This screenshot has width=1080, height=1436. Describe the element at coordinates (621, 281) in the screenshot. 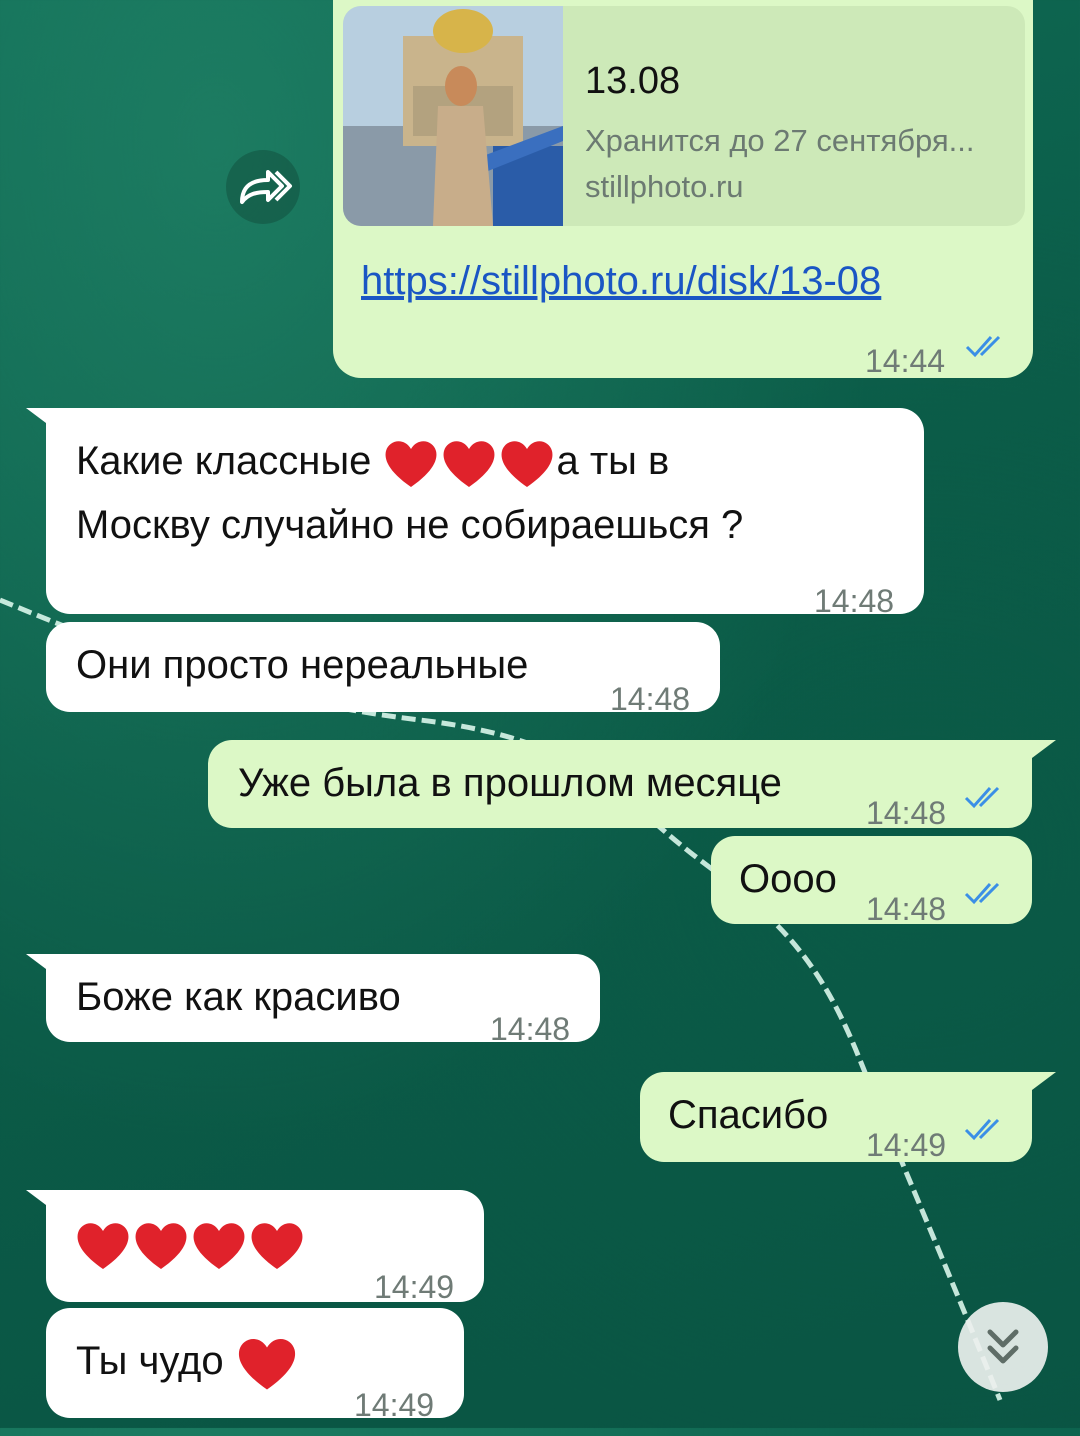

I see `message-link: https://stillphoto.ru/disk/13-08` at that location.